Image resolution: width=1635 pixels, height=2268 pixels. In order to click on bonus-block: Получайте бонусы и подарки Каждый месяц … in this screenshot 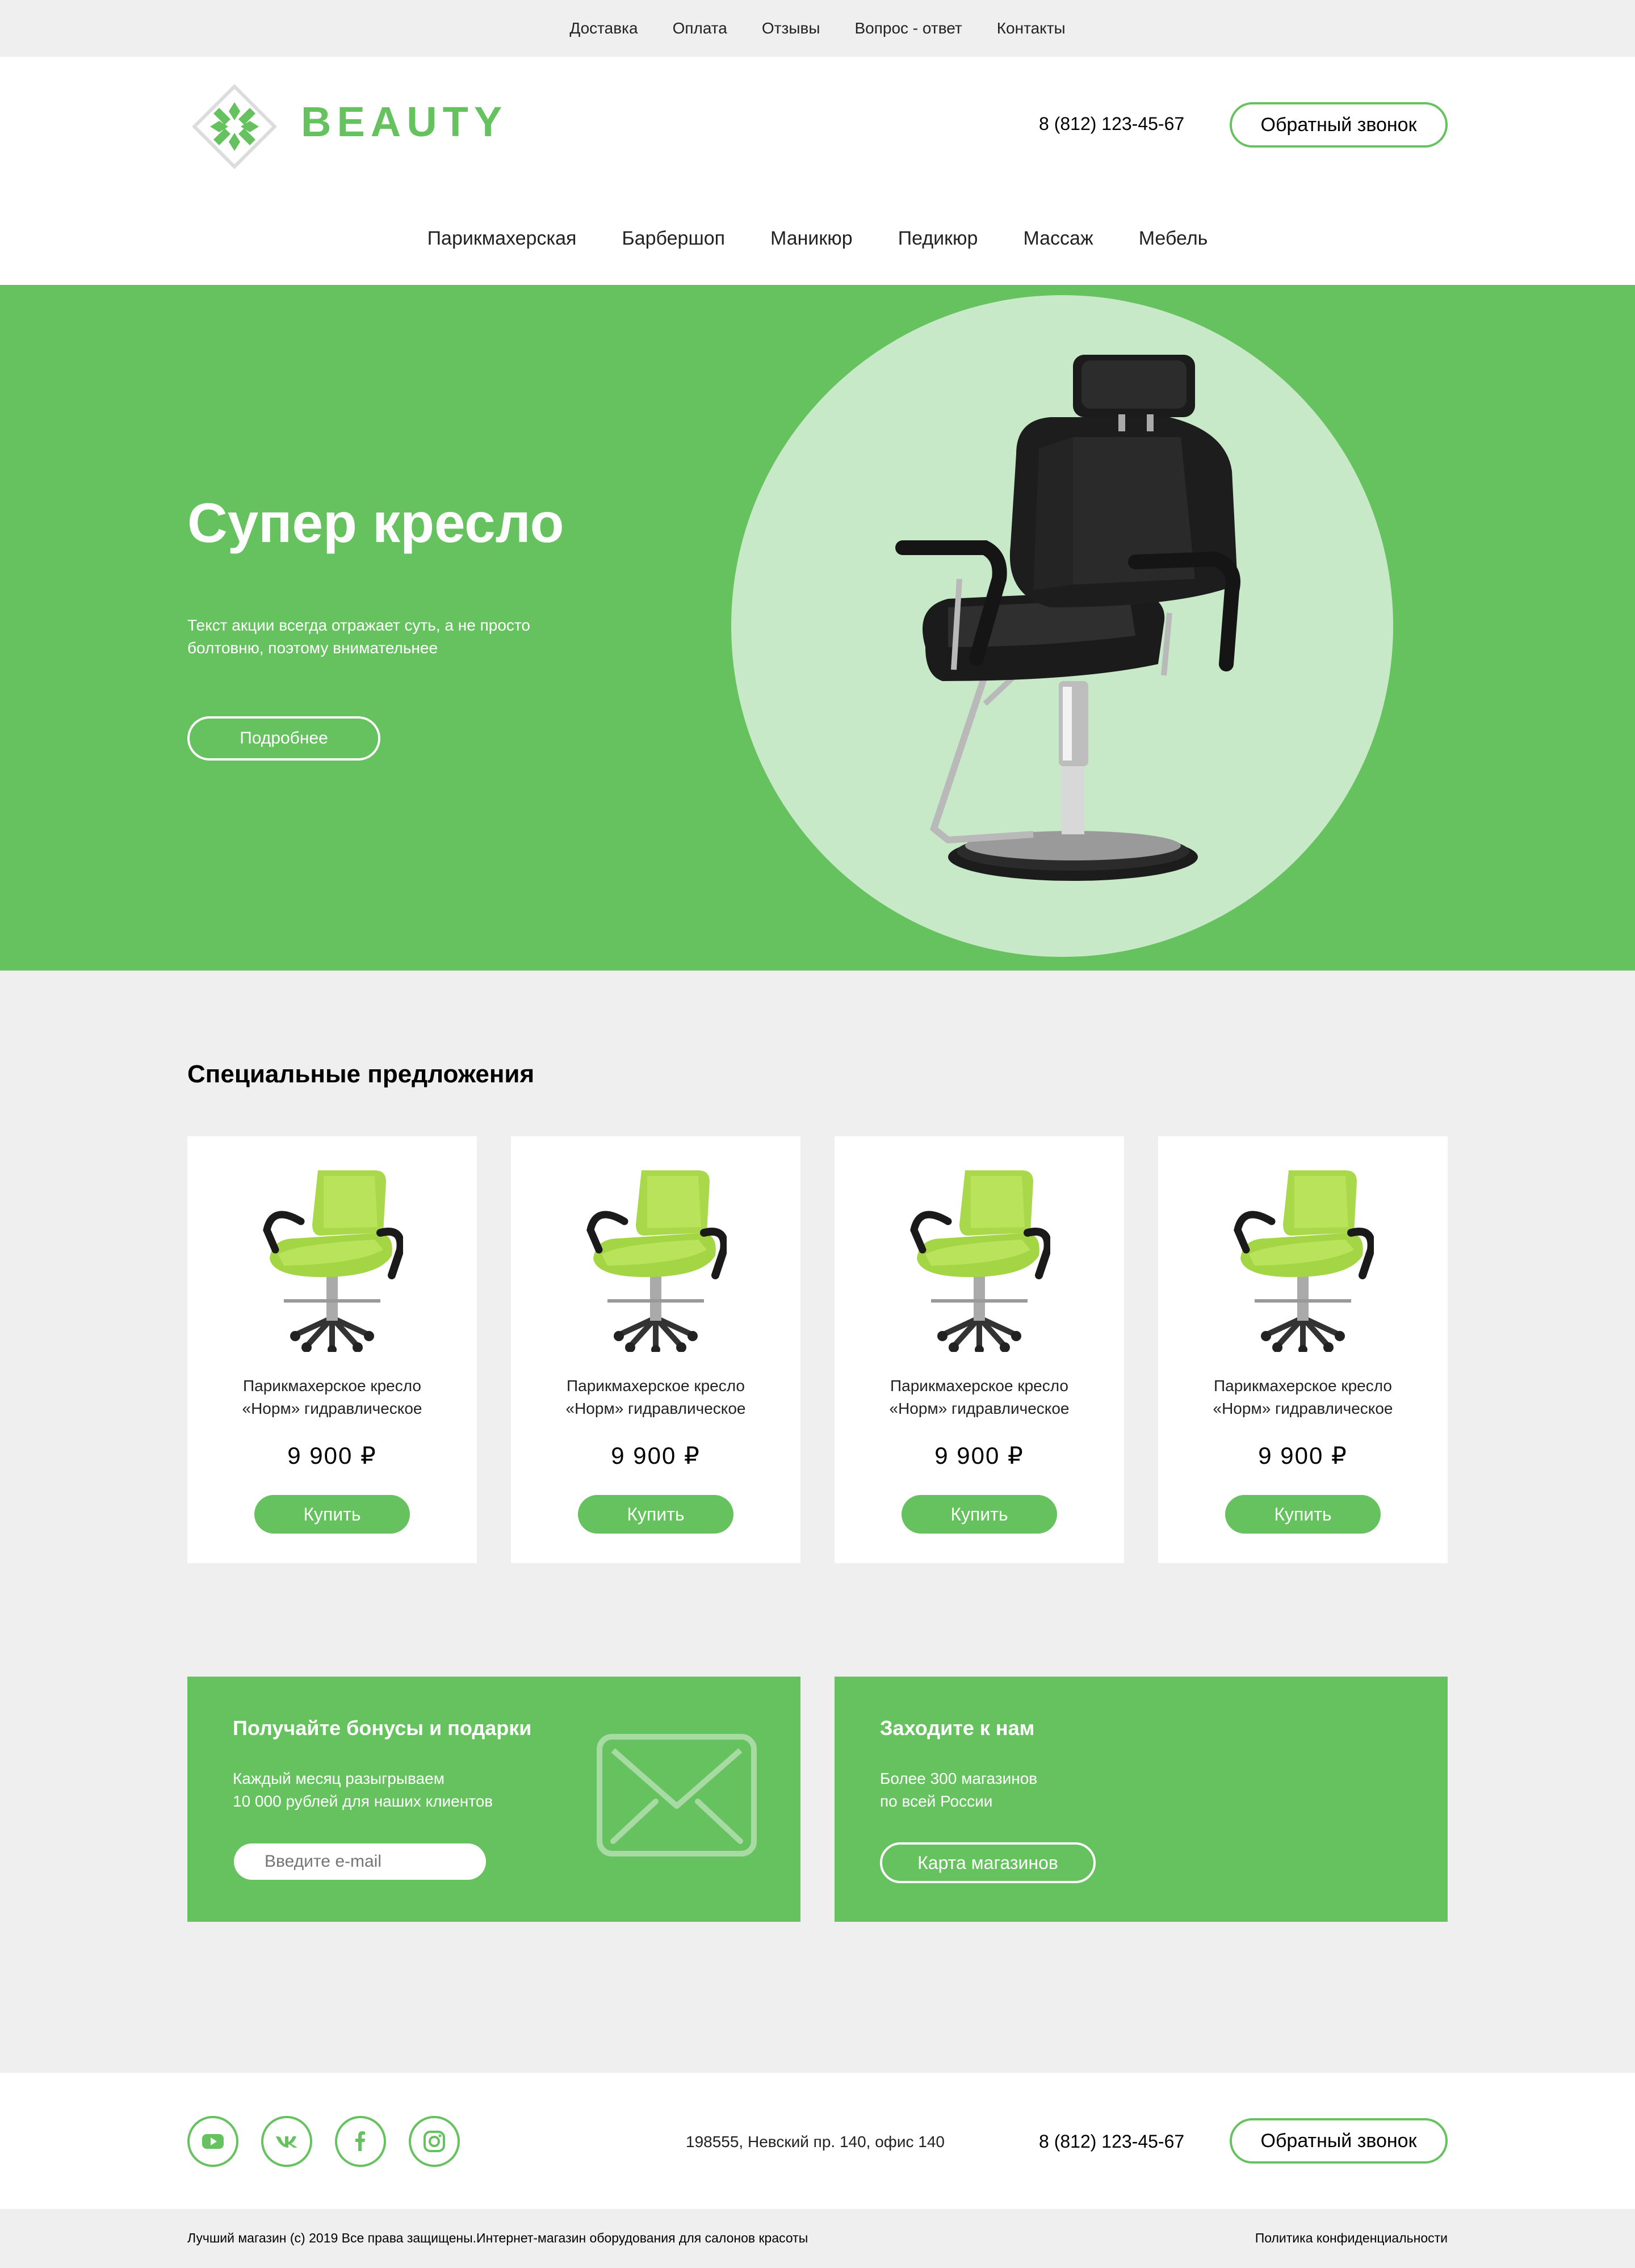, I will do `click(494, 1799)`.